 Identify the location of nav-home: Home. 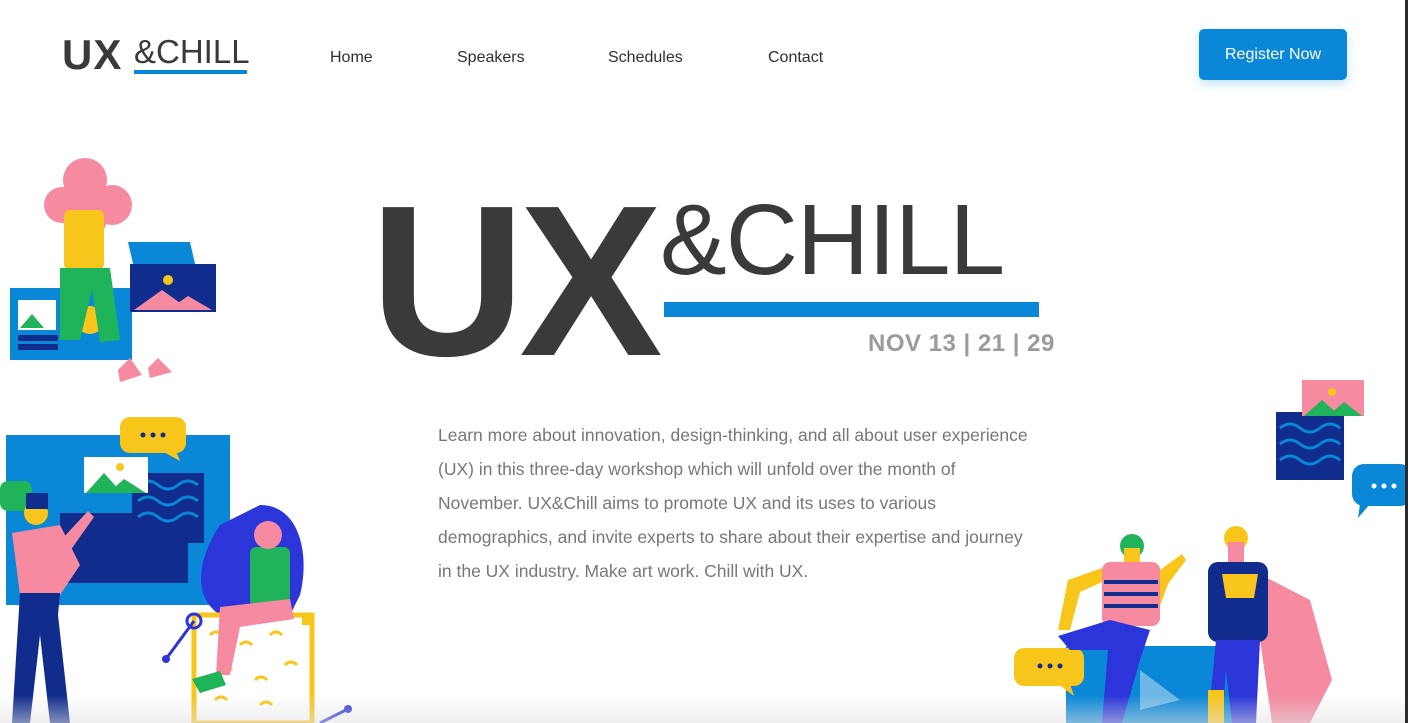
(351, 58).